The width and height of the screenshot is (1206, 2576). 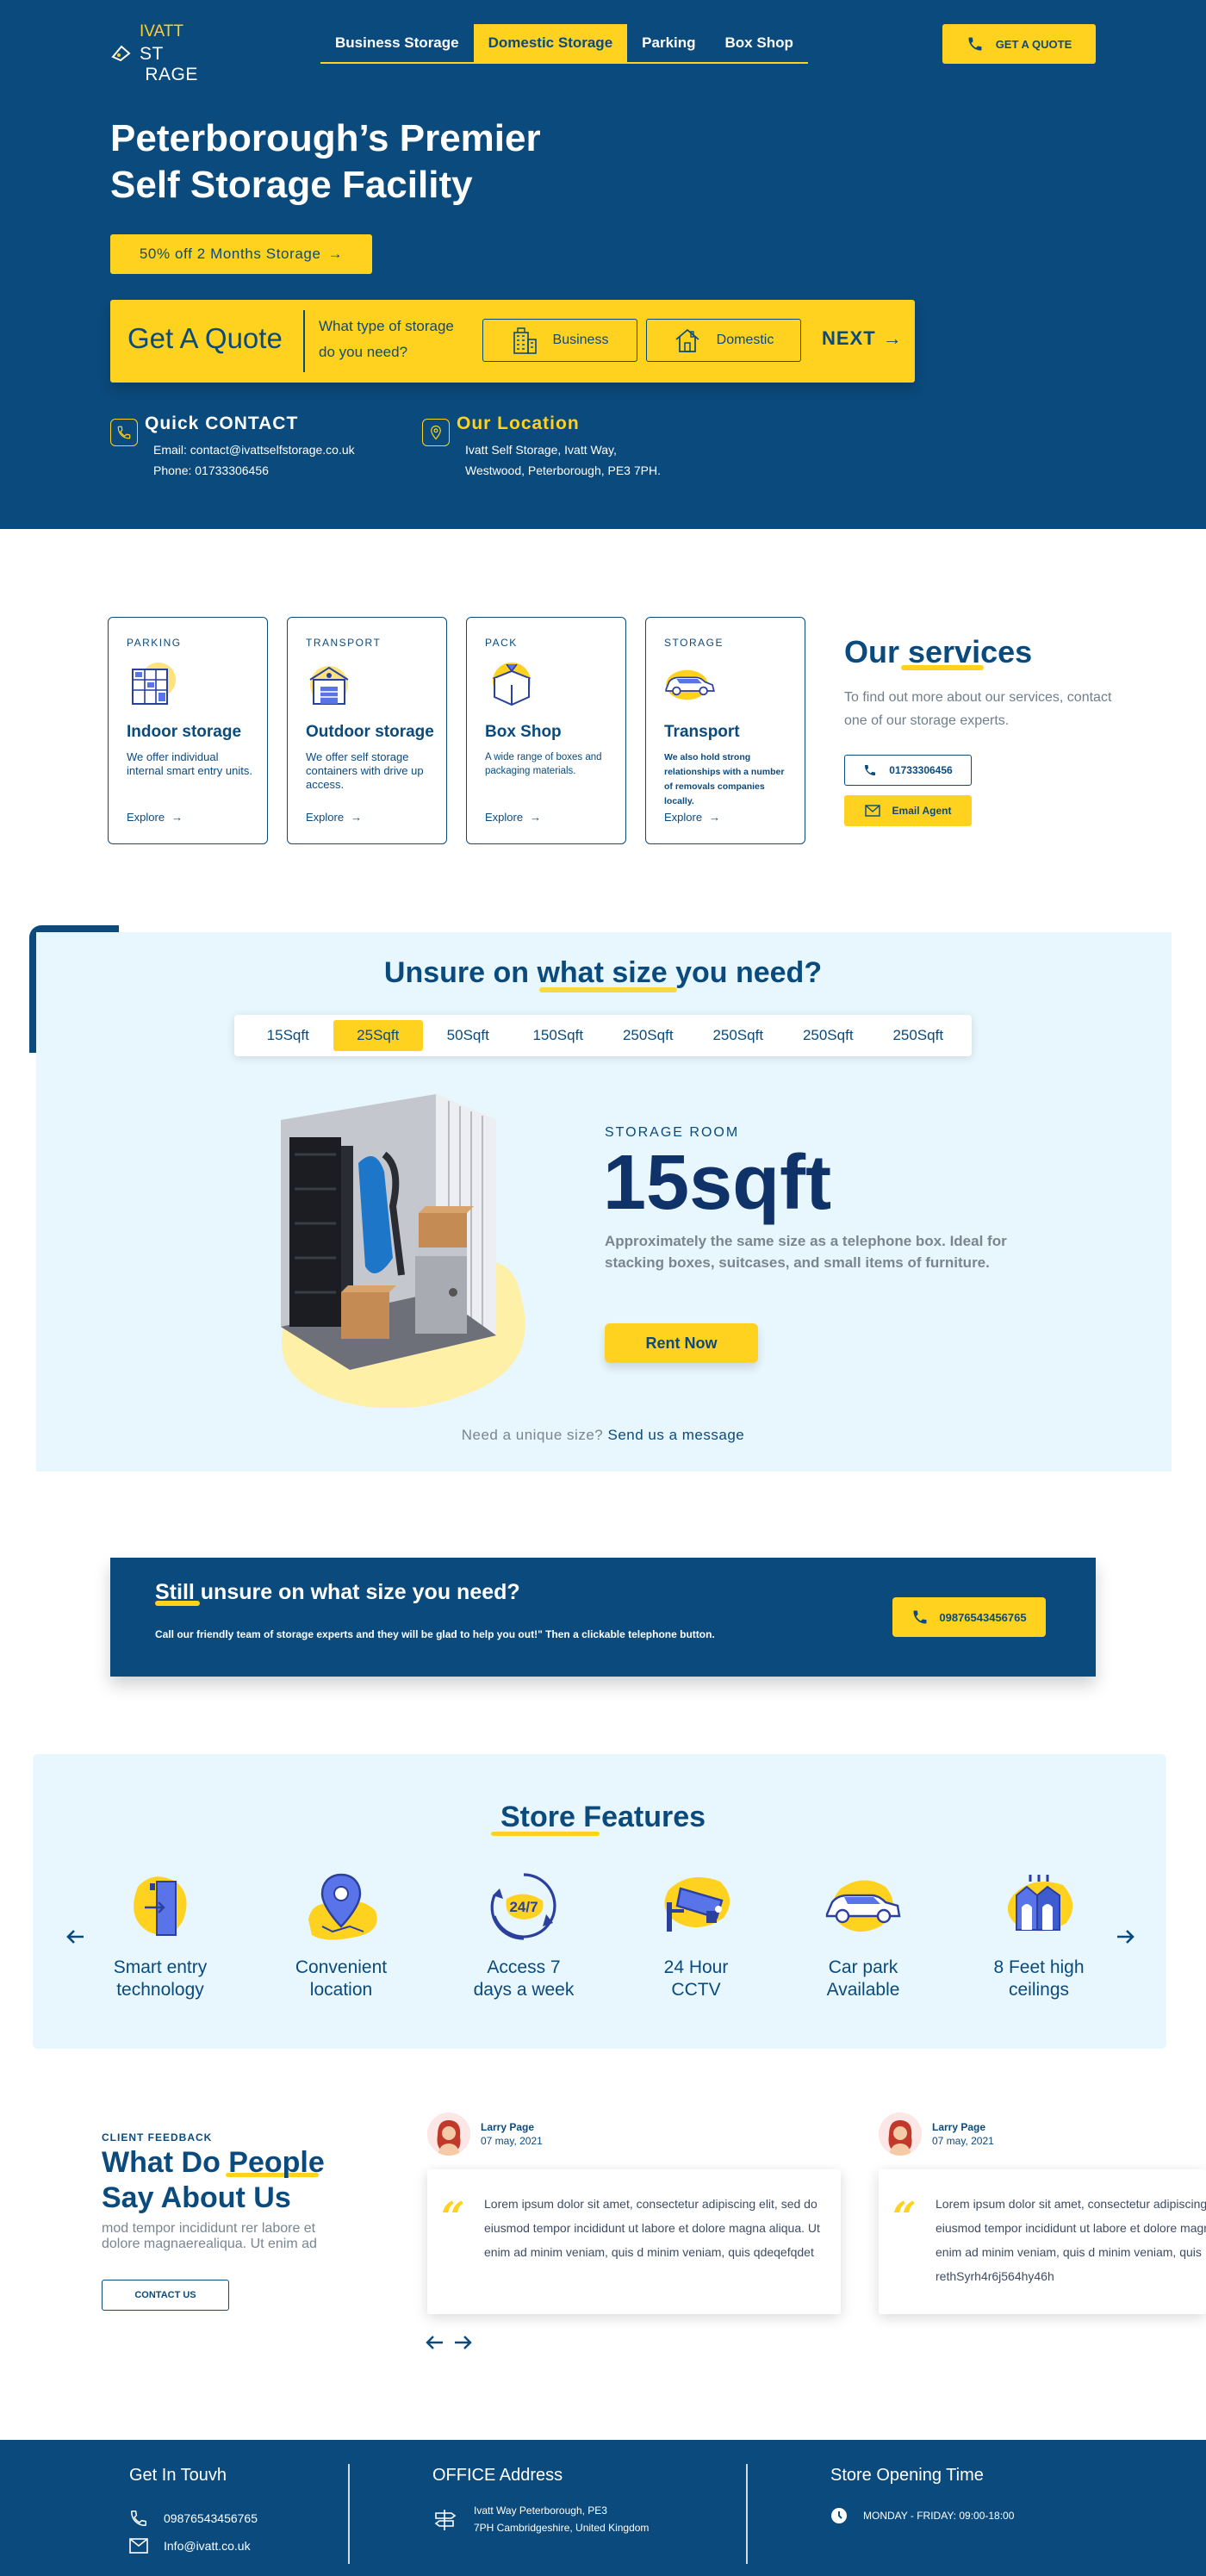 What do you see at coordinates (512, 2141) in the screenshot?
I see `testimonial-date: 07 may, 2021` at bounding box center [512, 2141].